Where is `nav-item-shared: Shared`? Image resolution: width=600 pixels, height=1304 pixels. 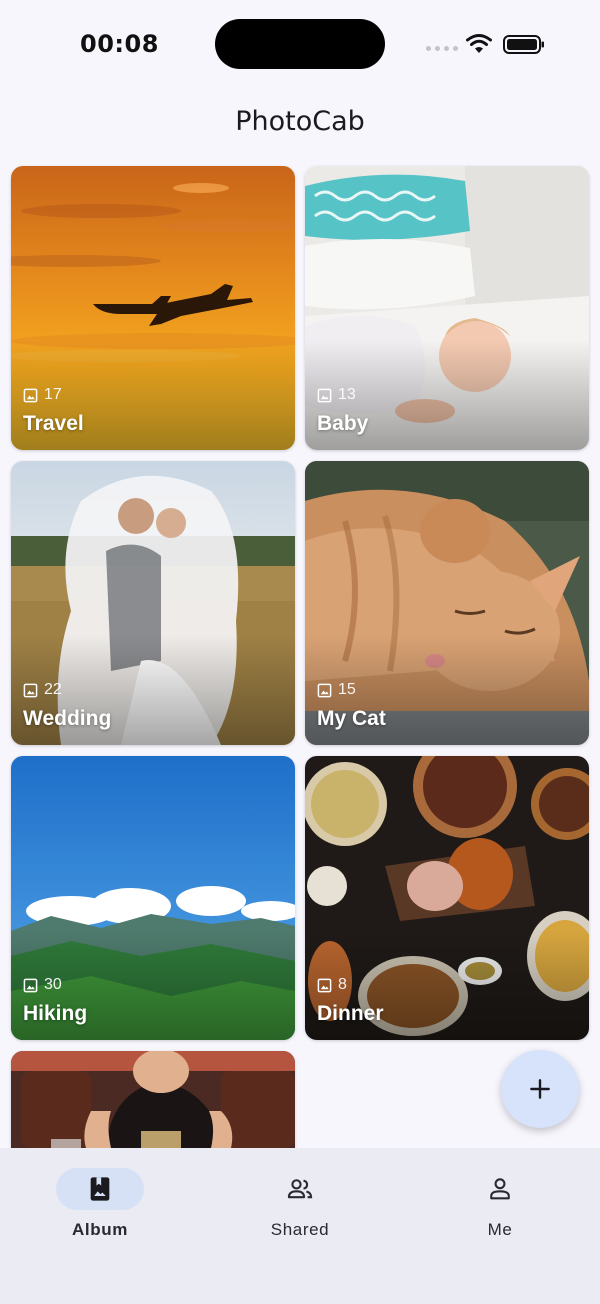
nav-item-shared: Shared is located at coordinates (300, 1213).